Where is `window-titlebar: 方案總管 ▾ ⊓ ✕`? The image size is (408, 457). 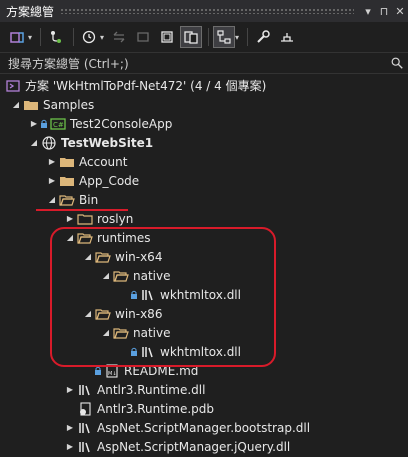
window-titlebar: 方案總管 ▾ ⊓ ✕ is located at coordinates (204, 11).